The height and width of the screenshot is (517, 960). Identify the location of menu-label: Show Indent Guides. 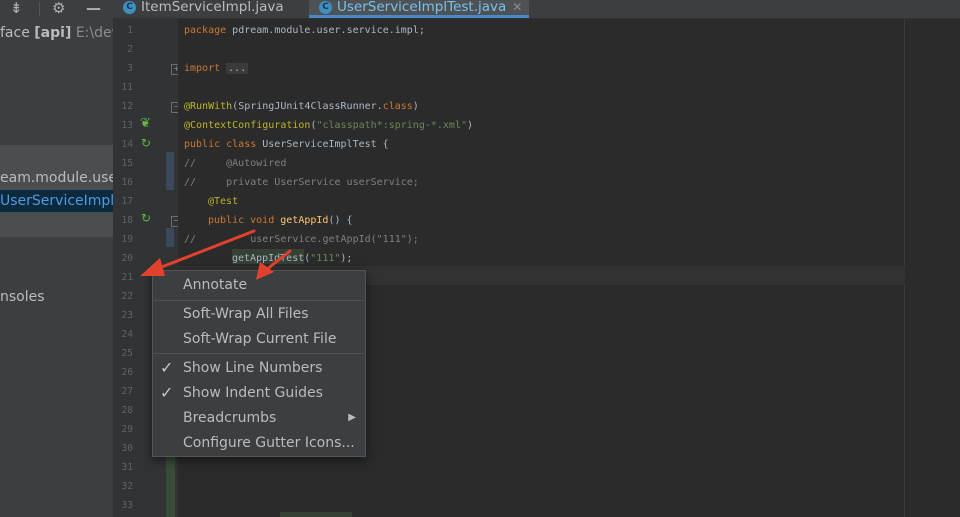
(253, 393).